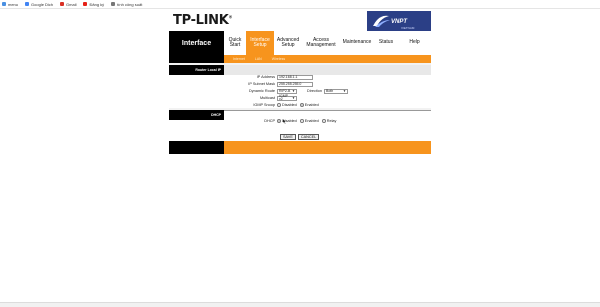 This screenshot has width=600, height=307. Describe the element at coordinates (335, 91) in the screenshot. I see `direction-select: Both ▼` at that location.